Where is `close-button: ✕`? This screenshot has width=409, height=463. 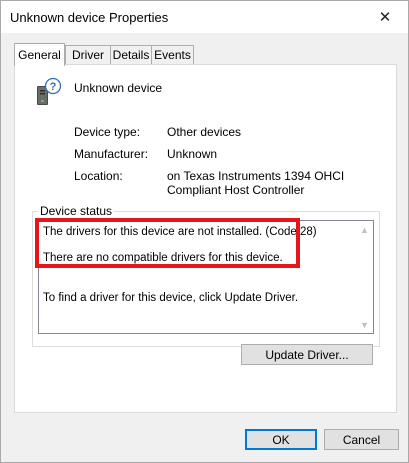
close-button: ✕ is located at coordinates (385, 17).